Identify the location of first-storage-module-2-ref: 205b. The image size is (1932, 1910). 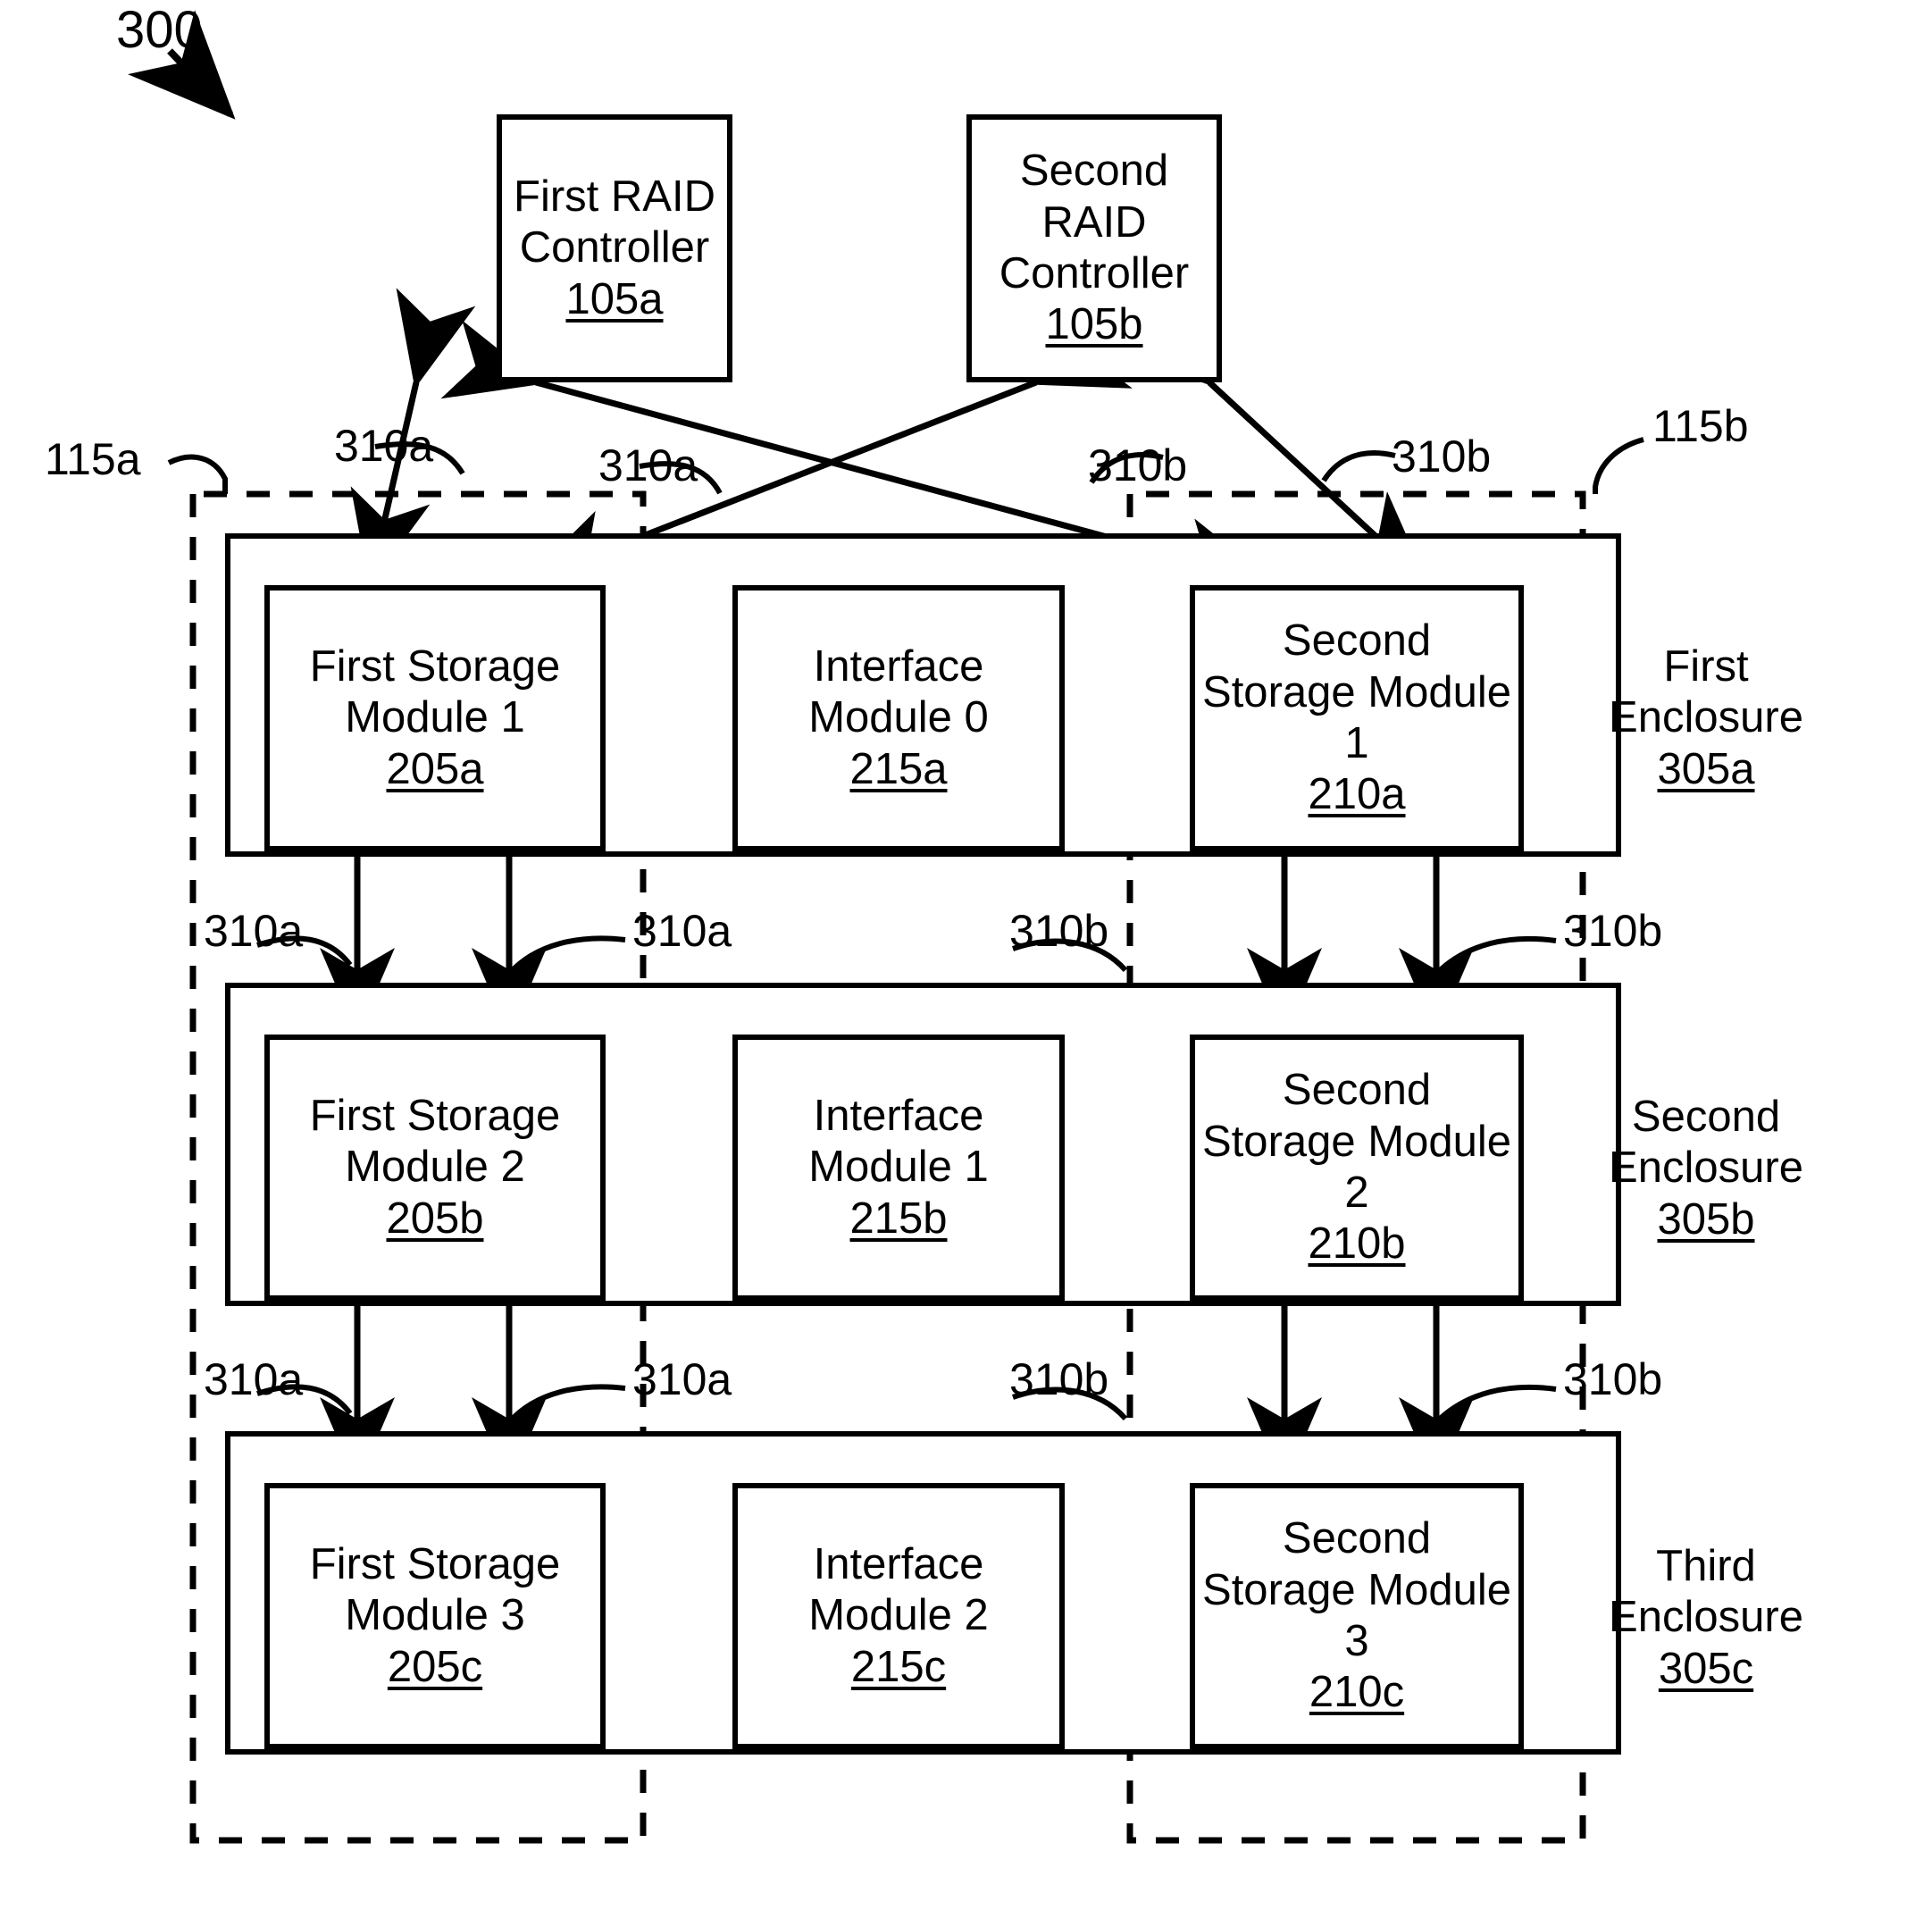
(435, 1219).